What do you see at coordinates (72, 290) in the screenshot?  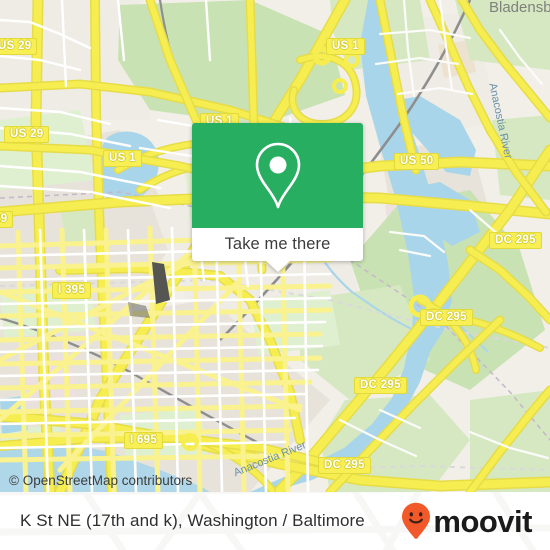 I see `road-shield: I 395` at bounding box center [72, 290].